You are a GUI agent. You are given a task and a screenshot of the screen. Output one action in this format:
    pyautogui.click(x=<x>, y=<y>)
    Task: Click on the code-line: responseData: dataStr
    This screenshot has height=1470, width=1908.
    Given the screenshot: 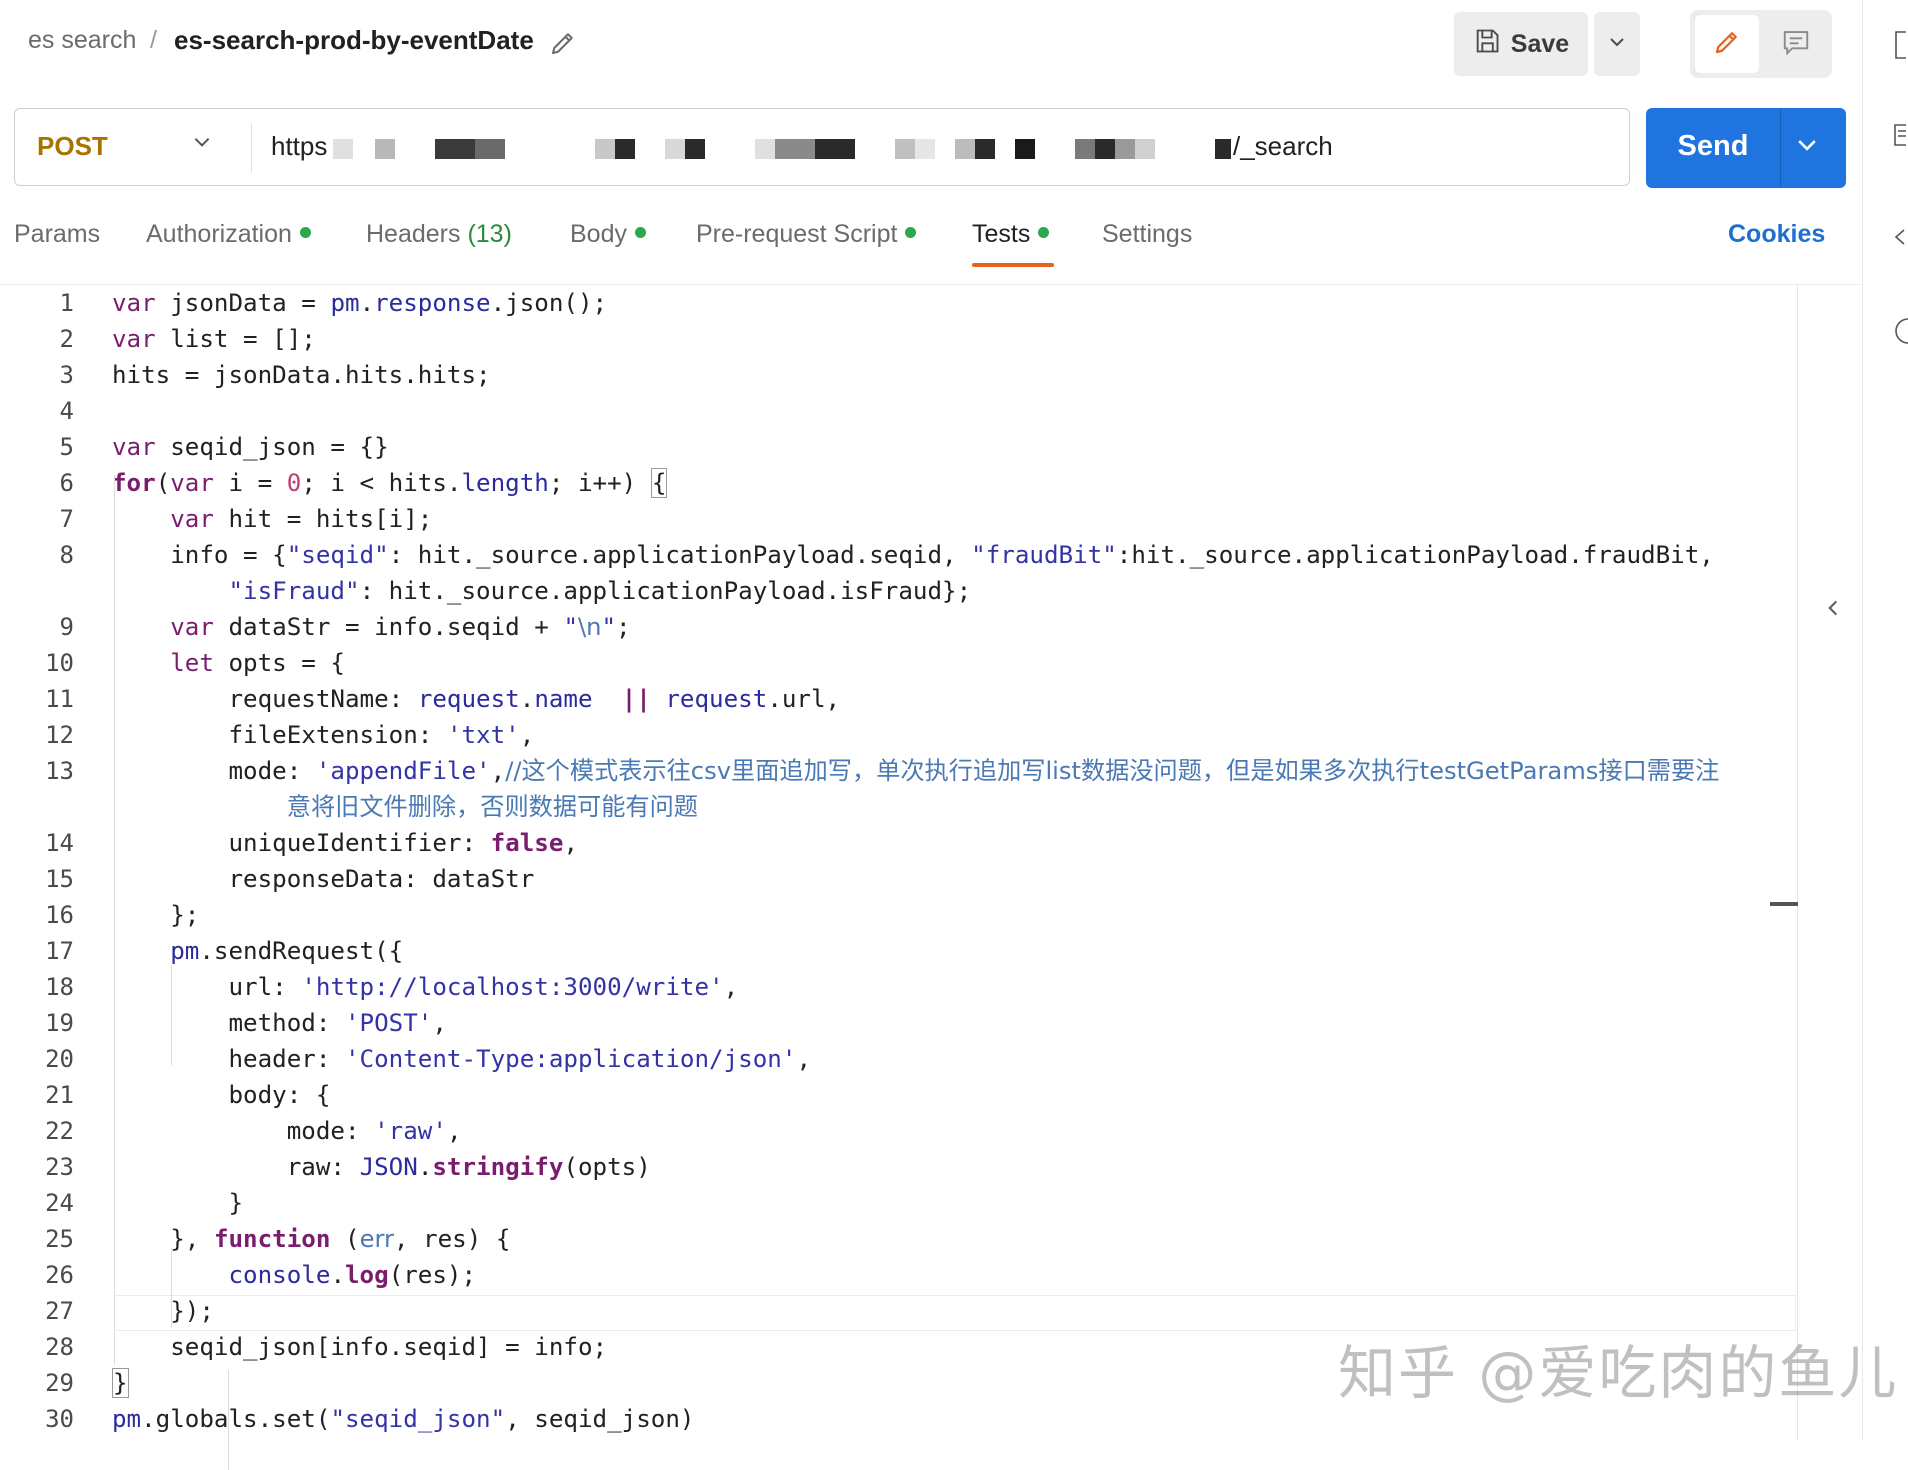 What is the action you would take?
    pyautogui.click(x=323, y=879)
    